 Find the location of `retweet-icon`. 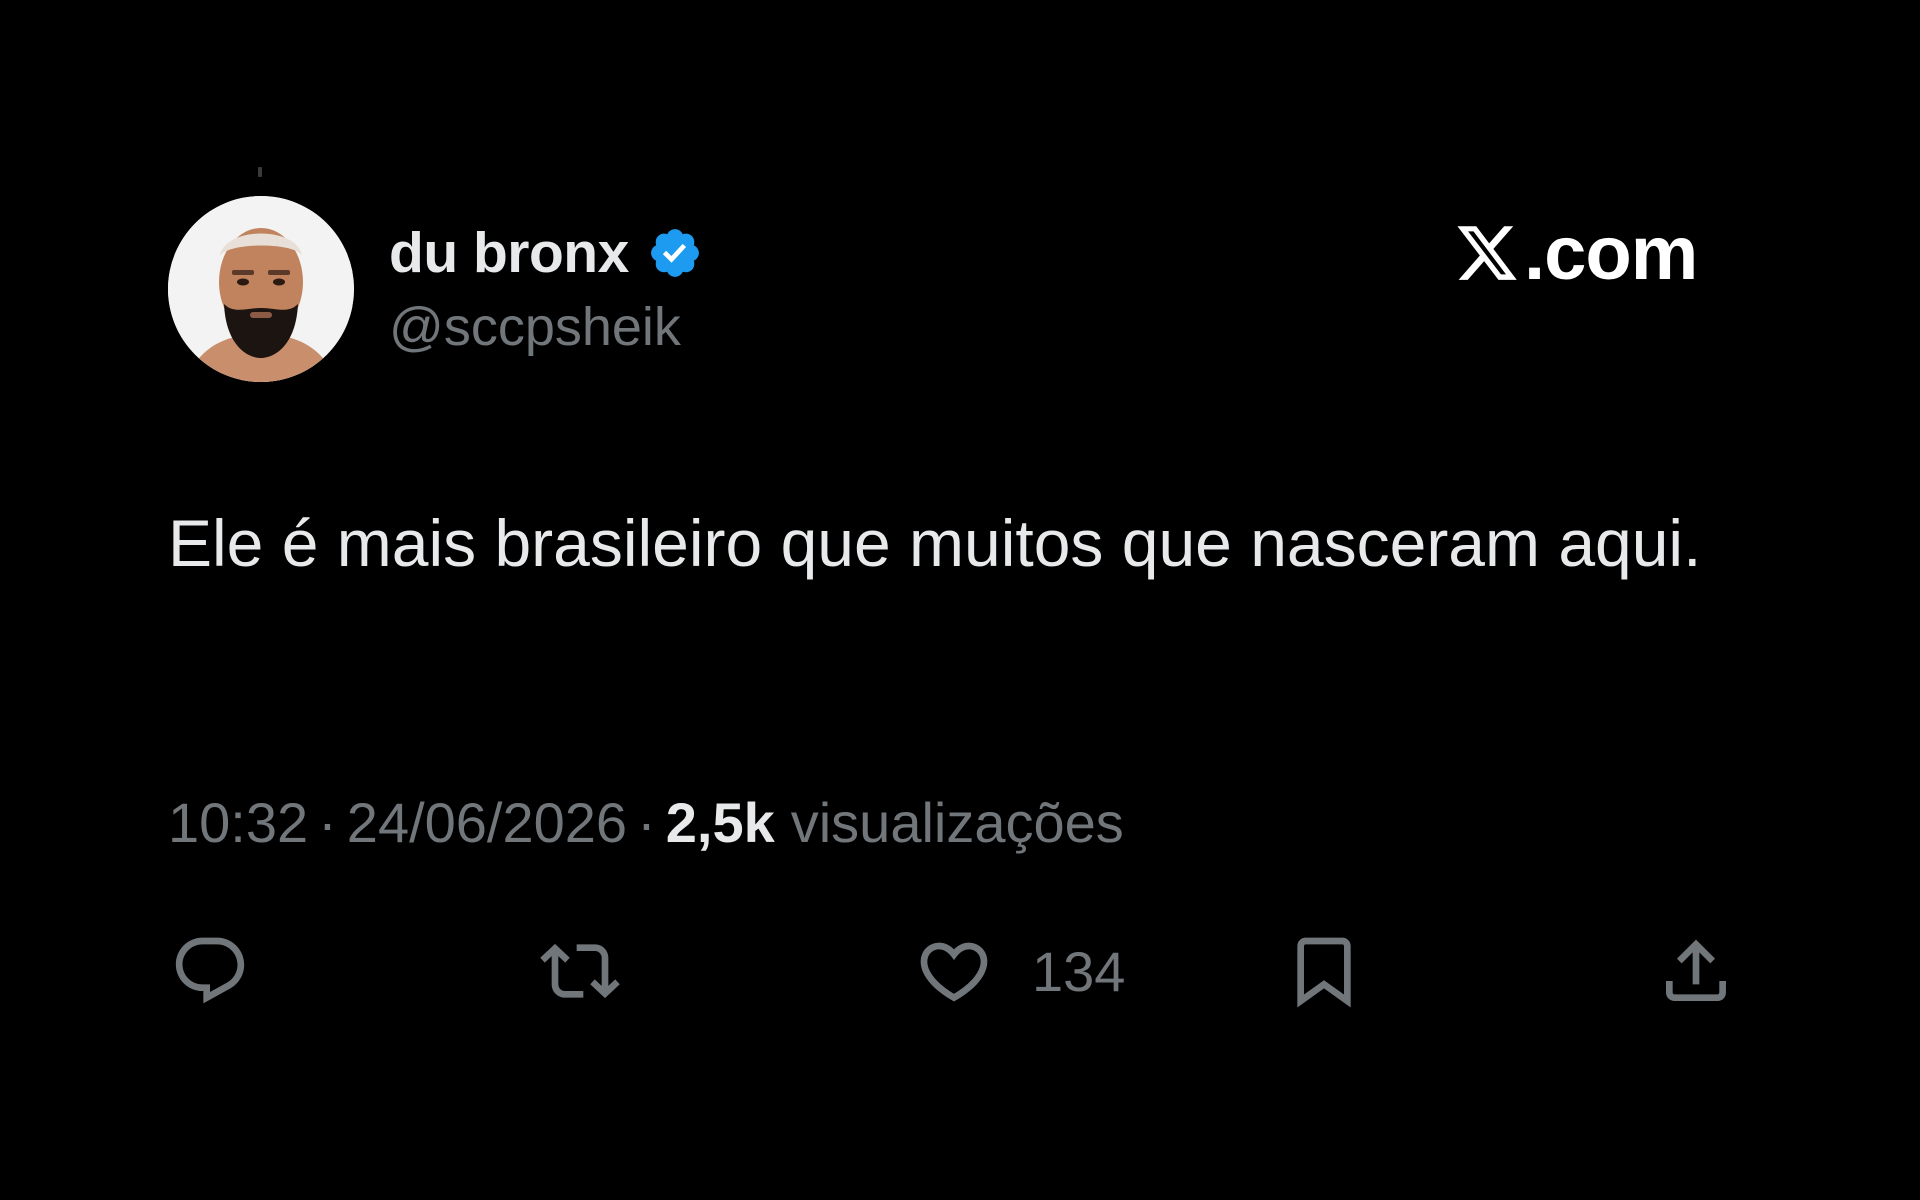

retweet-icon is located at coordinates (580, 971).